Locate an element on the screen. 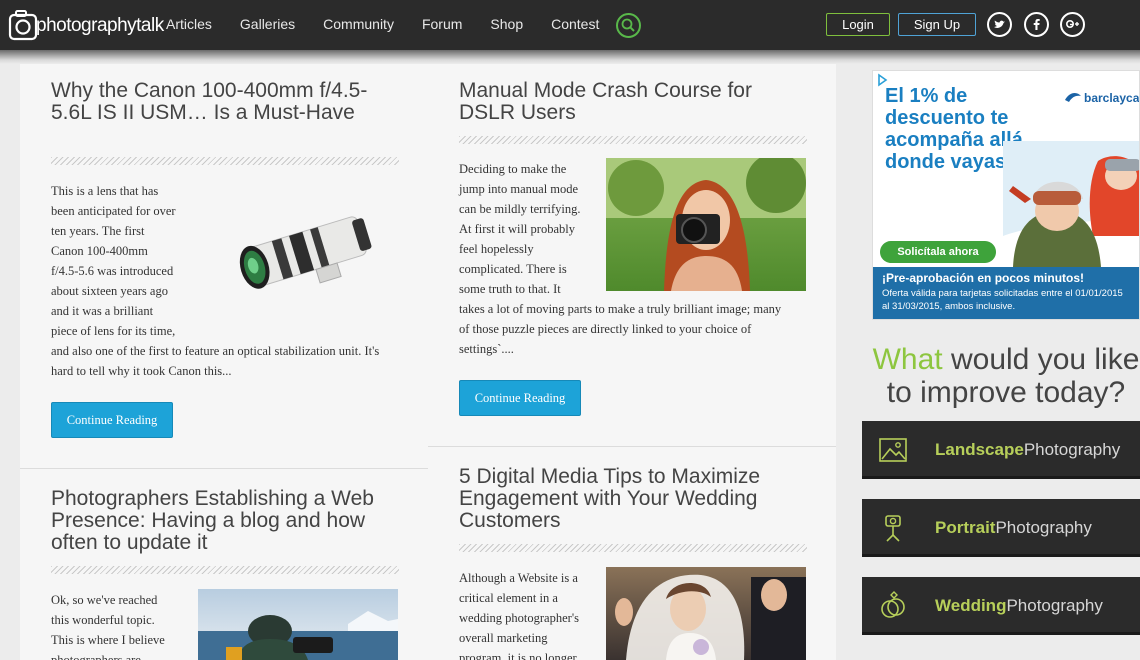 This screenshot has width=1140, height=660. portrait-icon is located at coordinates (893, 528).